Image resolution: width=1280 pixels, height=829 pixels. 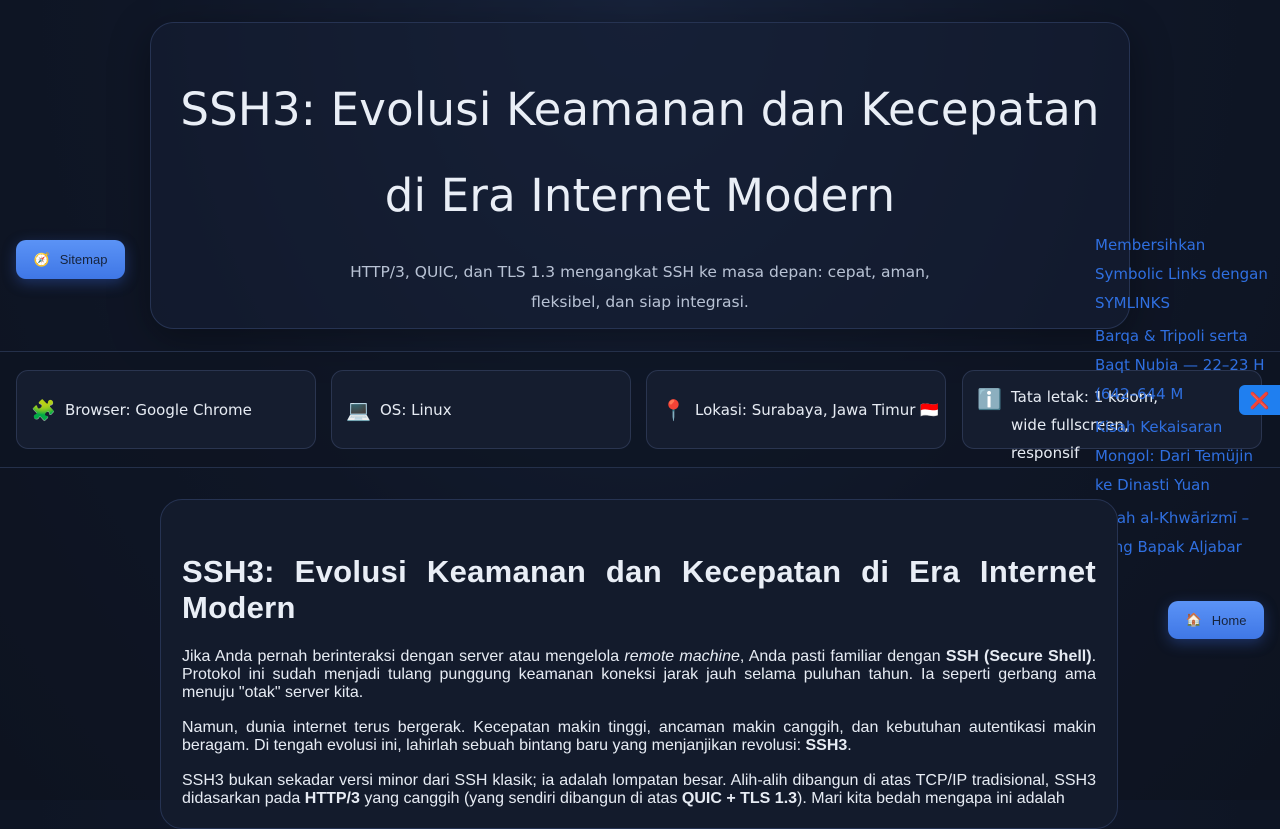 What do you see at coordinates (358, 409) in the screenshot?
I see `laptop-icon: 💻` at bounding box center [358, 409].